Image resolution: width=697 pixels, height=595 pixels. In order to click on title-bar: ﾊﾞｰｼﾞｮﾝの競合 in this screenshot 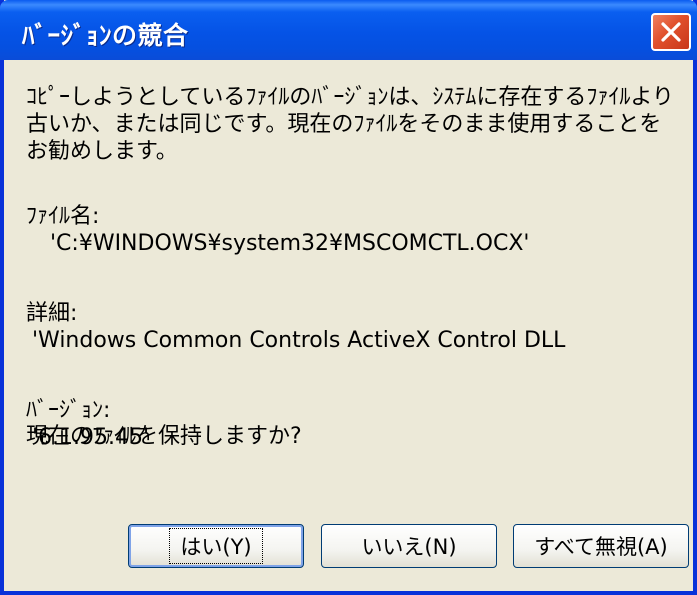, I will do `click(348, 30)`.